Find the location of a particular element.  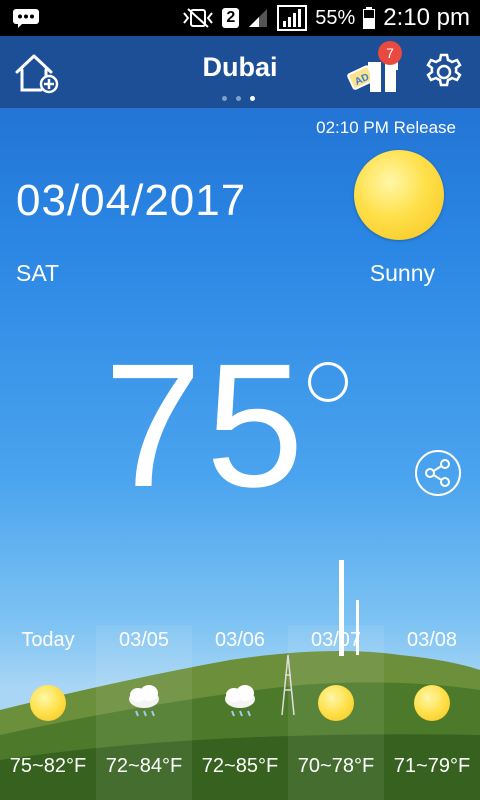

sim-slot-indicator: 2 is located at coordinates (231, 18).